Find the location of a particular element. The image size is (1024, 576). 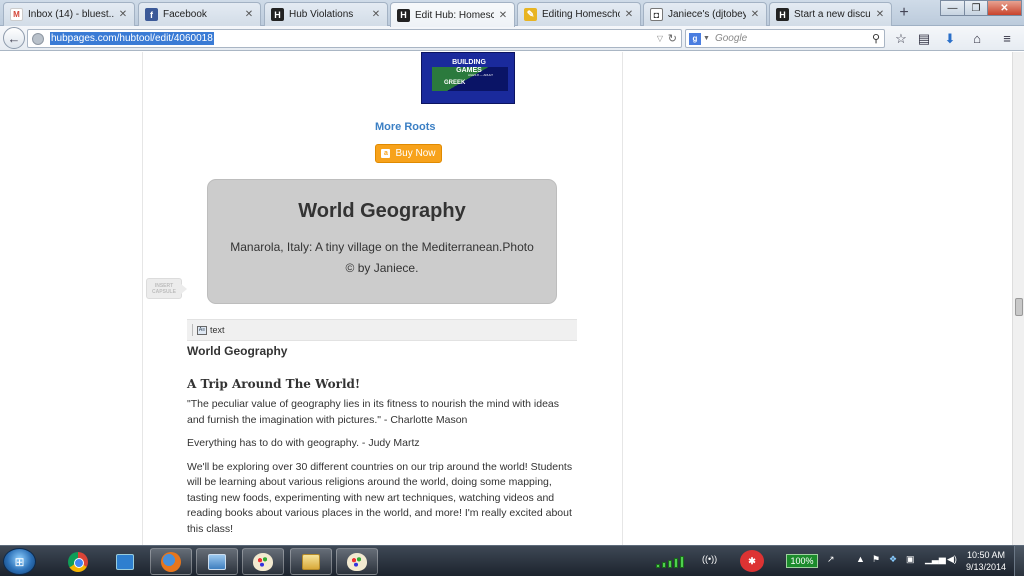

buy-now-button: a Buy Now is located at coordinates (408, 153).